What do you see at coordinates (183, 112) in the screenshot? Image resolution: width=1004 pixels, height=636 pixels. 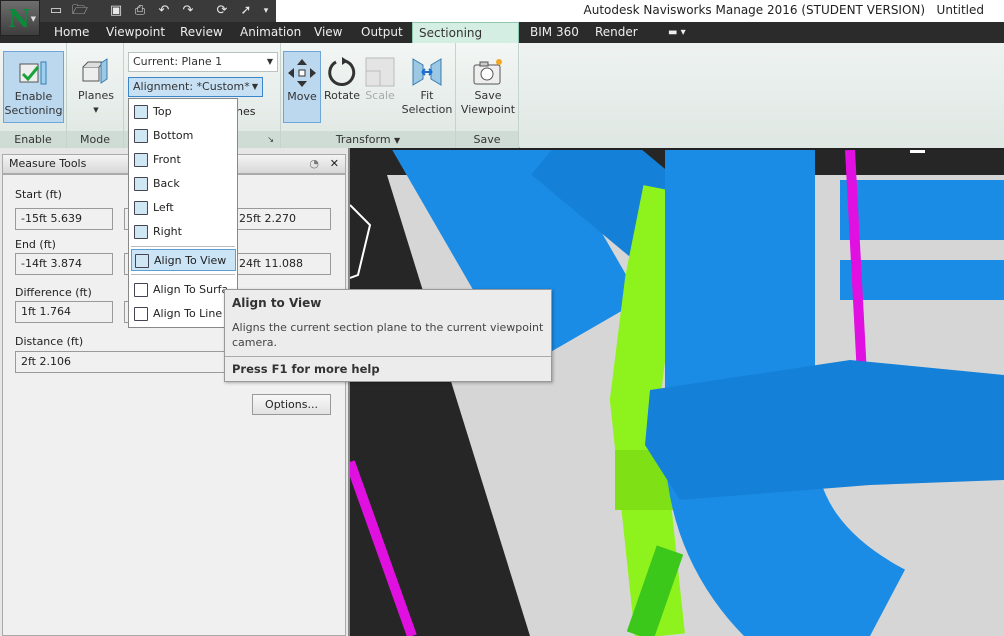 I see `menu-item-top: Top` at bounding box center [183, 112].